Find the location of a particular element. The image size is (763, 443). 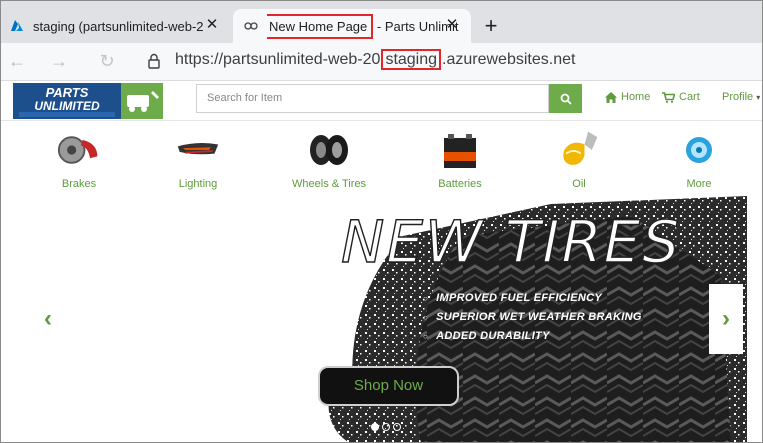

hero-bullet: ADDED DURABILITY is located at coordinates (532, 336).